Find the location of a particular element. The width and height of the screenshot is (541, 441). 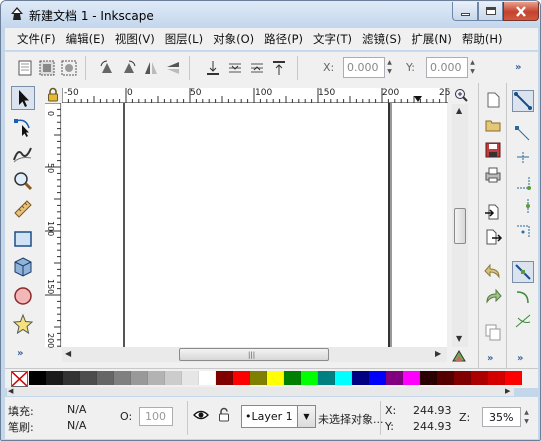

x-coordinate-input: 0.000 is located at coordinates (364, 67).